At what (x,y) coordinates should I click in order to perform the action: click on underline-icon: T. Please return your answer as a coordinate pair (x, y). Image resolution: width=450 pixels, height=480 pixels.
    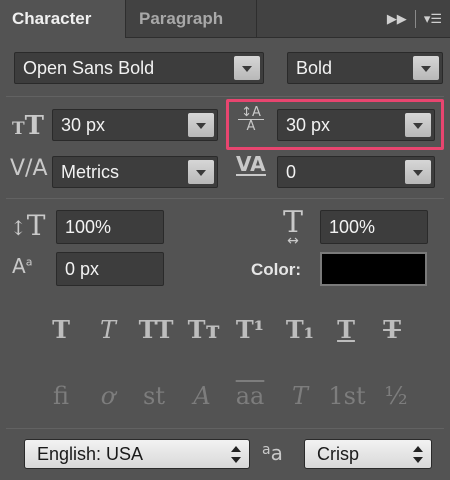
    Looking at the image, I should click on (346, 329).